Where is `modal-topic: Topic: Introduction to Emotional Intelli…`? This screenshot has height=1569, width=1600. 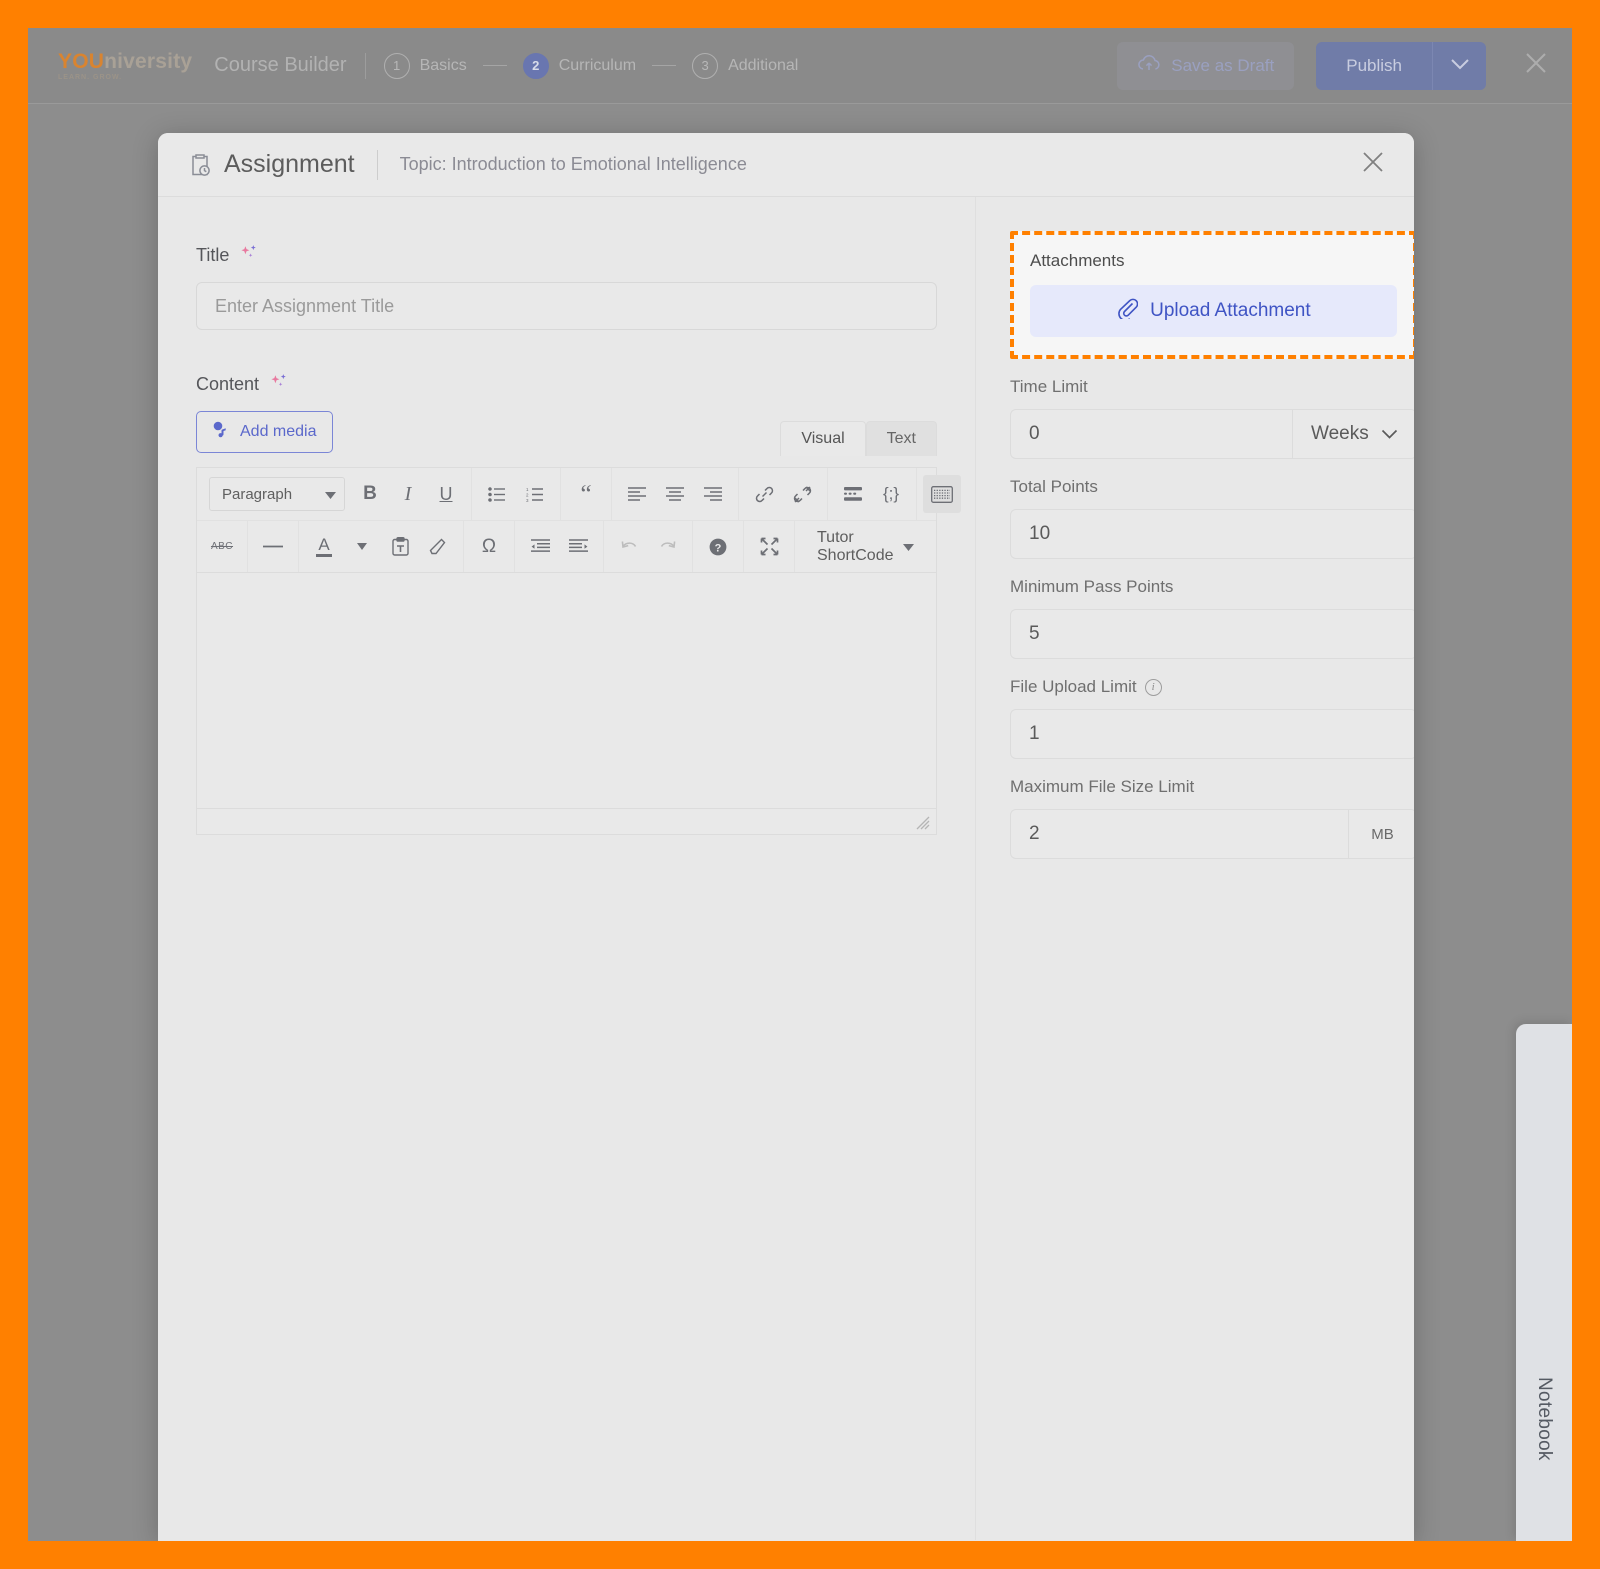 modal-topic: Topic: Introduction to Emotional Intelli… is located at coordinates (573, 164).